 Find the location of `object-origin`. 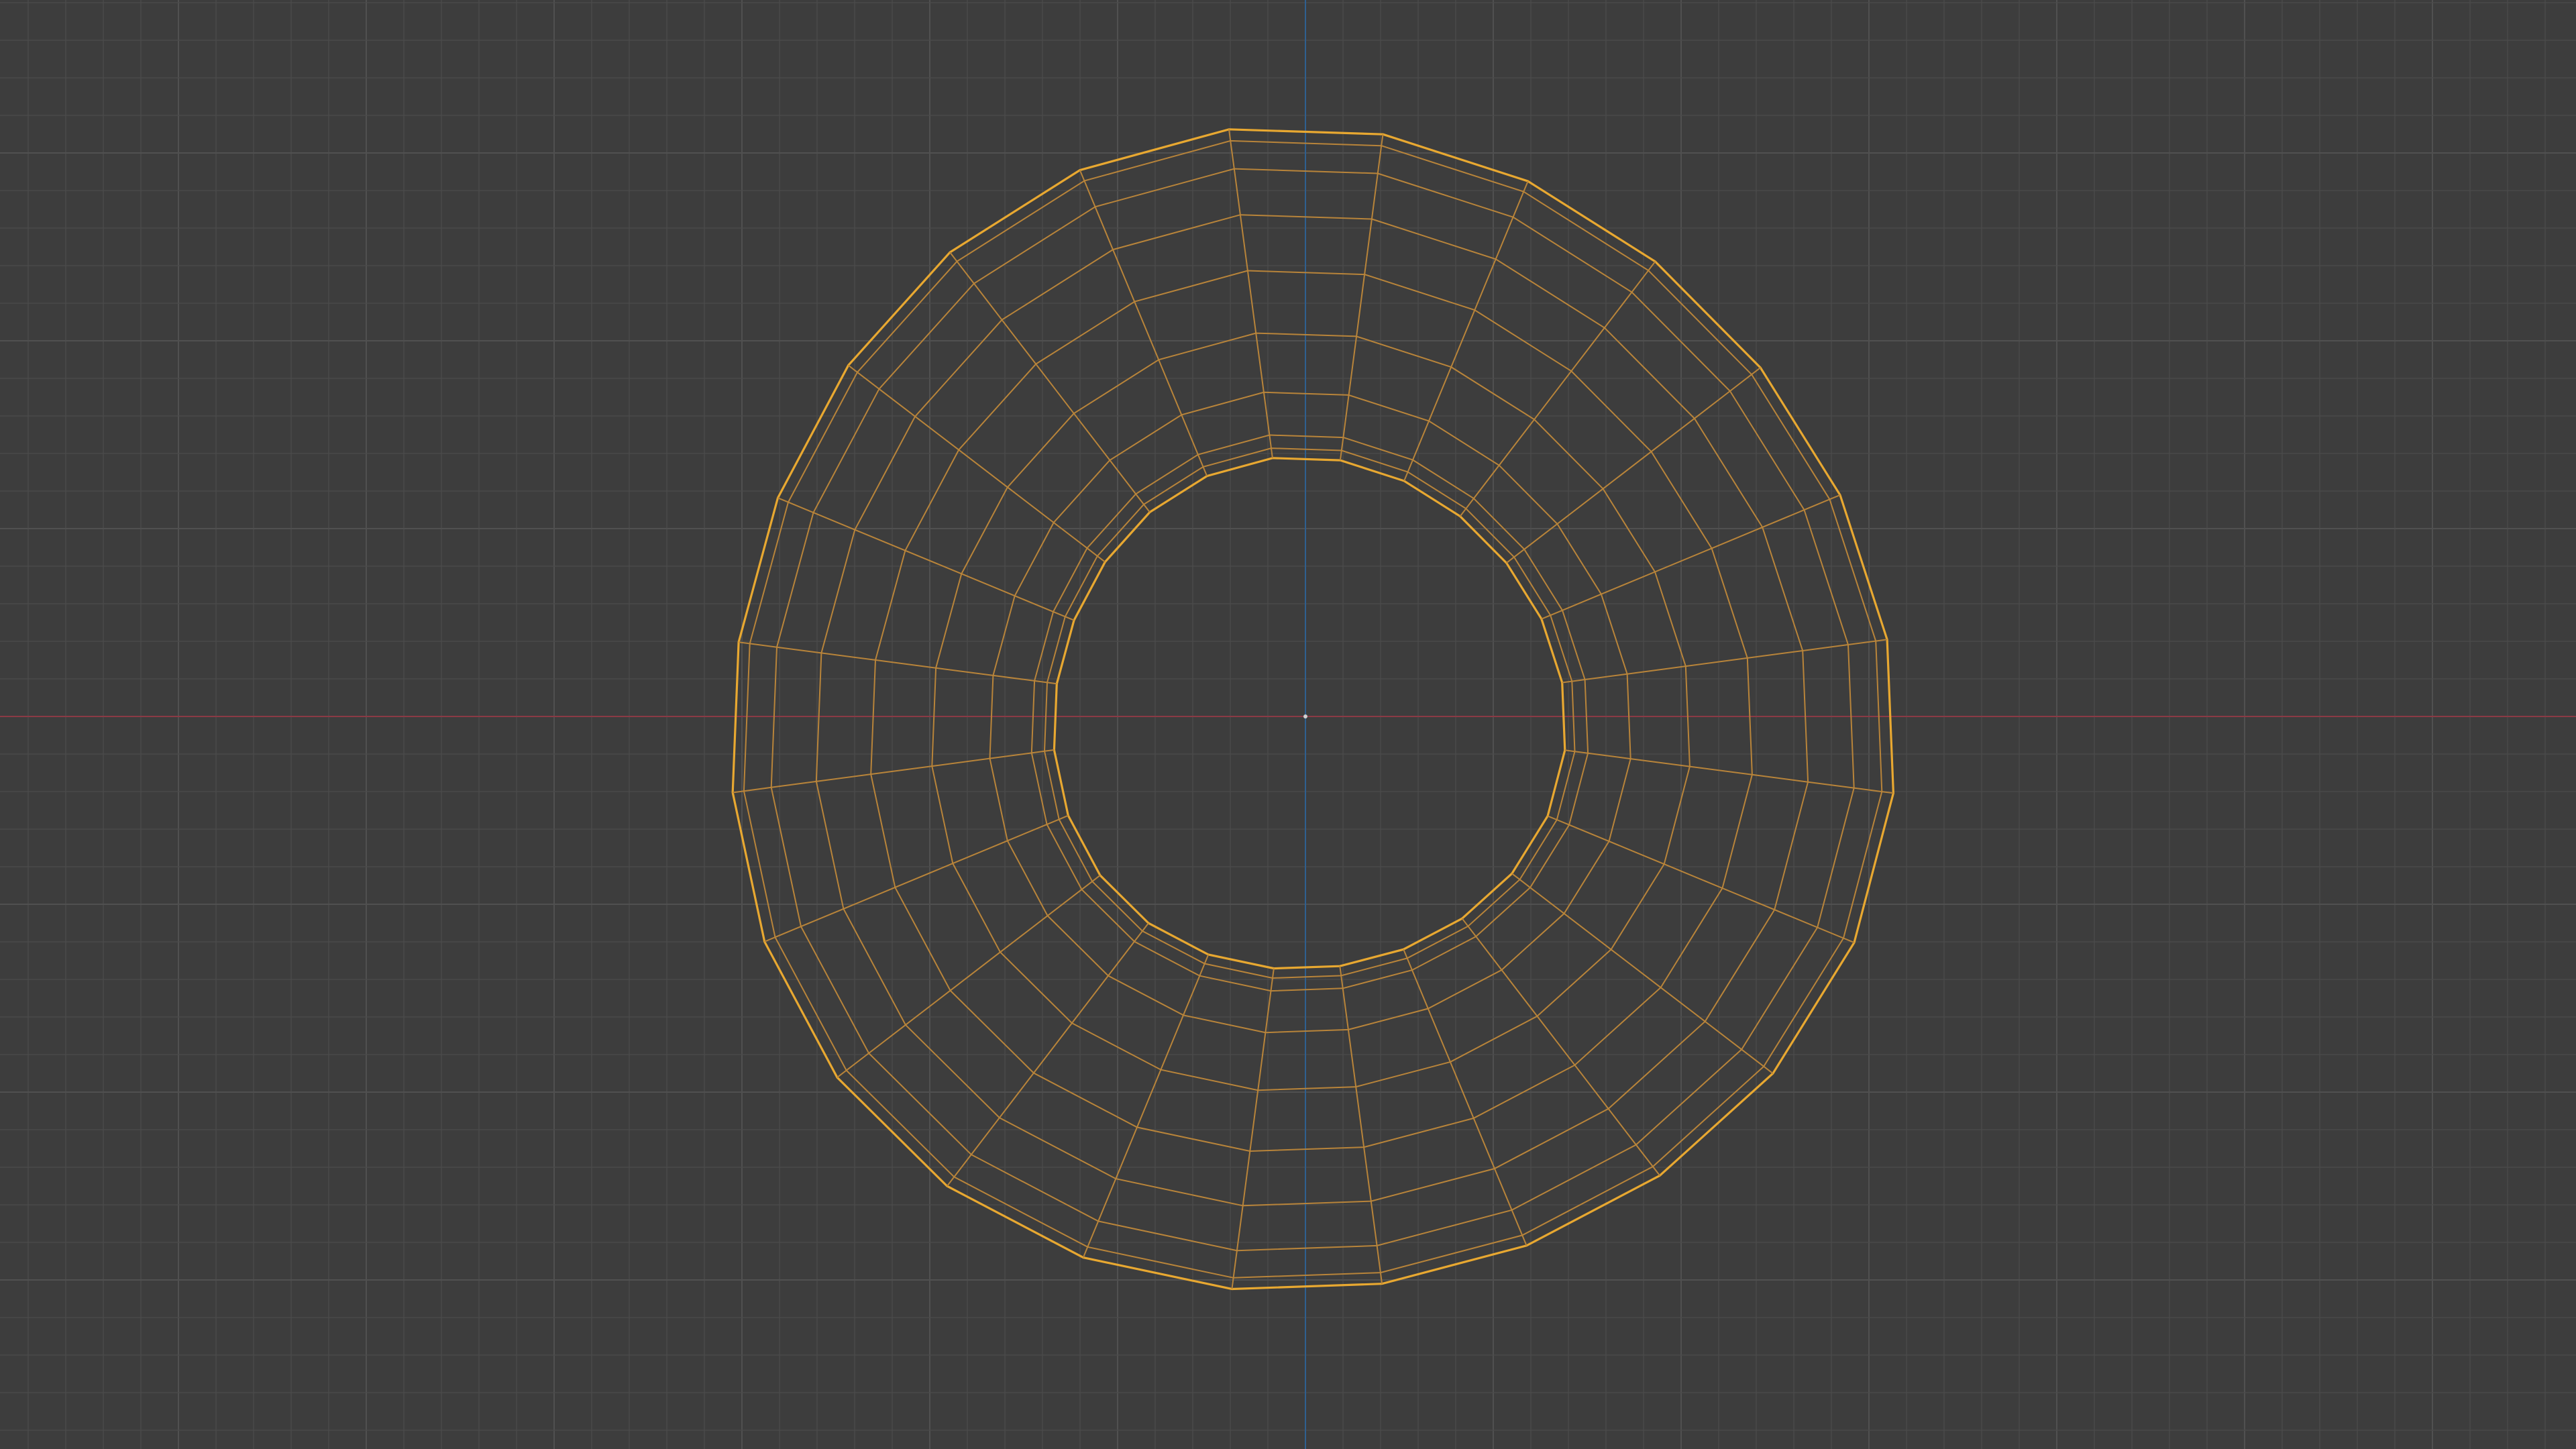

object-origin is located at coordinates (1305, 716).